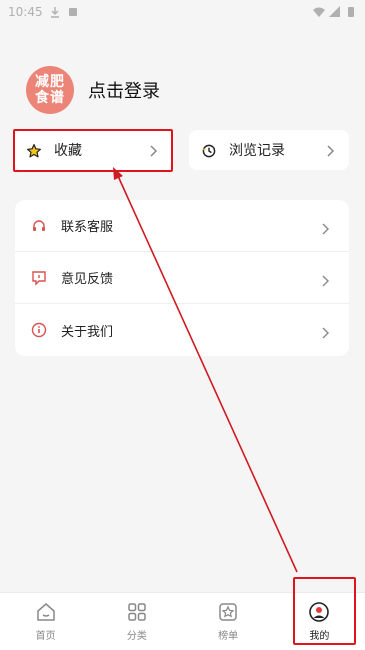 The image size is (365, 650). What do you see at coordinates (73, 12) in the screenshot?
I see `notification-icon` at bounding box center [73, 12].